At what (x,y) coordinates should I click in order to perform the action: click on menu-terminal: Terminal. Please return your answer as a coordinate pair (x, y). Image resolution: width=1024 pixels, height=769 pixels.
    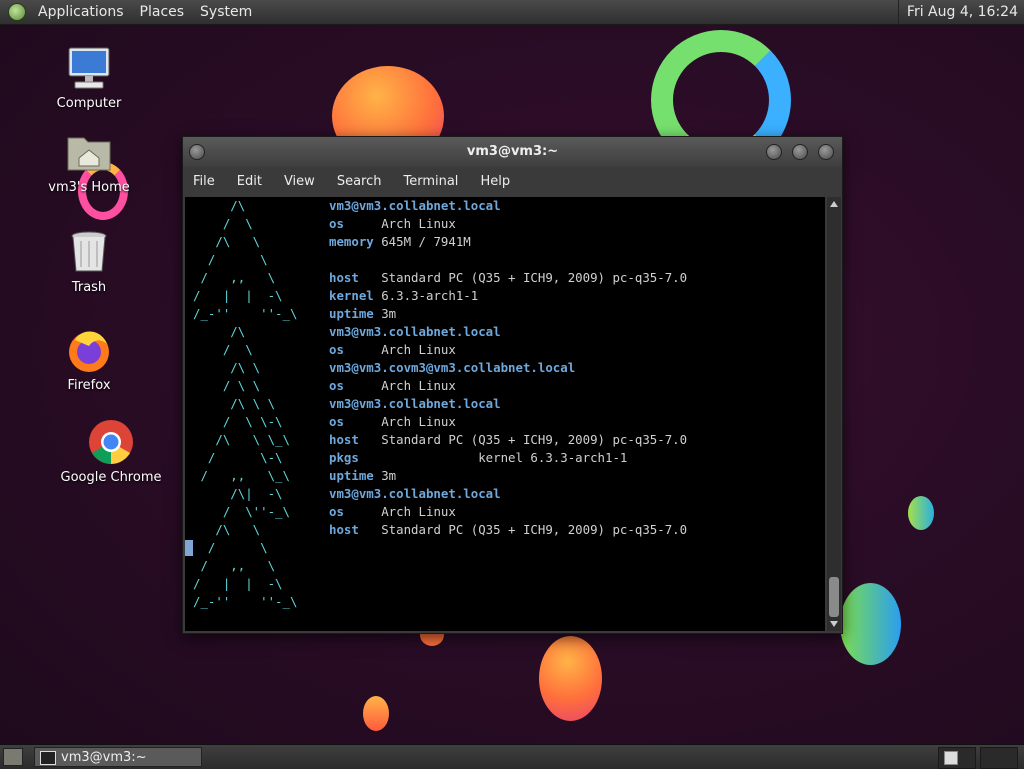
    Looking at the image, I should click on (430, 181).